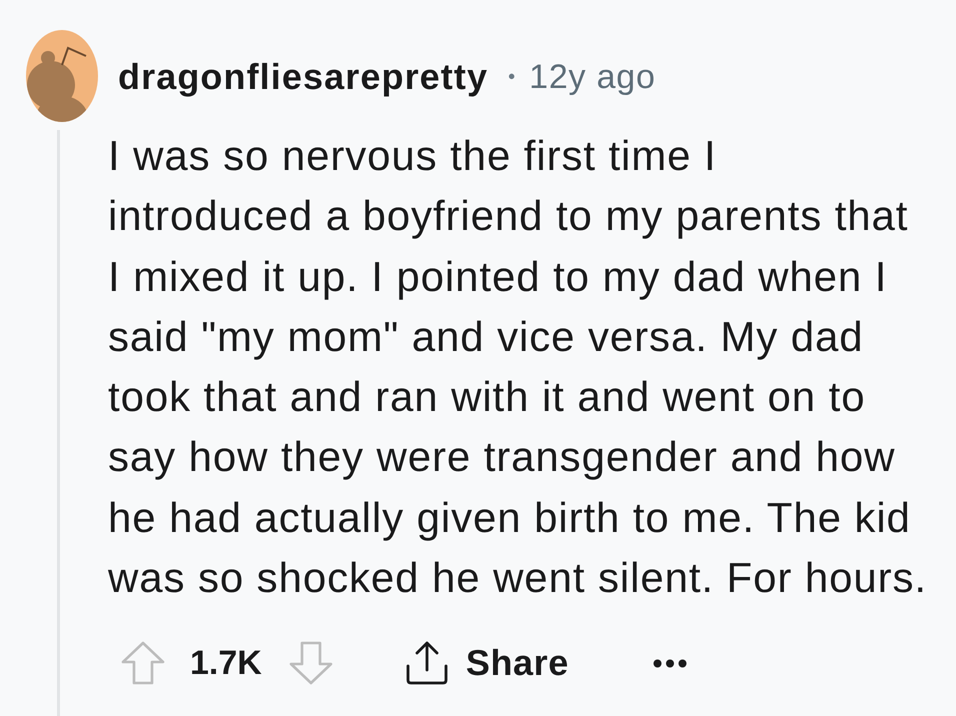 This screenshot has height=716, width=956. I want to click on username: dragonfliesarepretty, so click(303, 77).